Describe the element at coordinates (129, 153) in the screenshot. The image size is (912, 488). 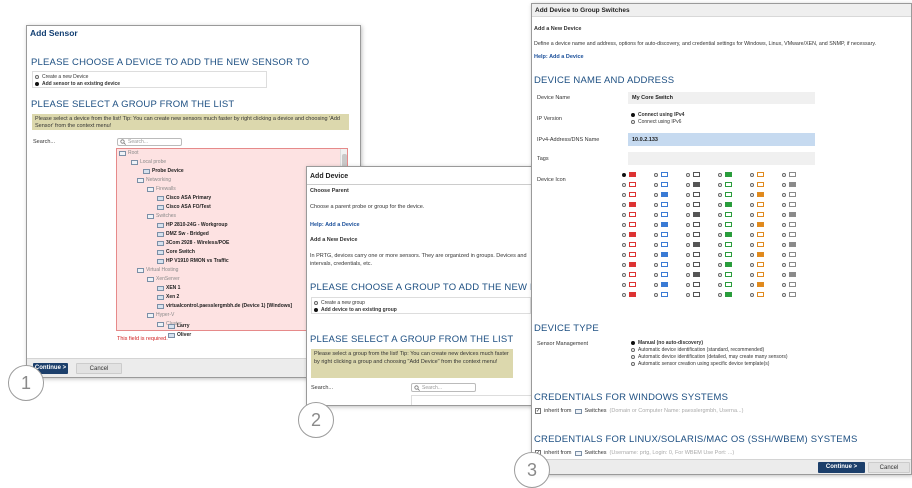
I see `tree-node: Root` at that location.